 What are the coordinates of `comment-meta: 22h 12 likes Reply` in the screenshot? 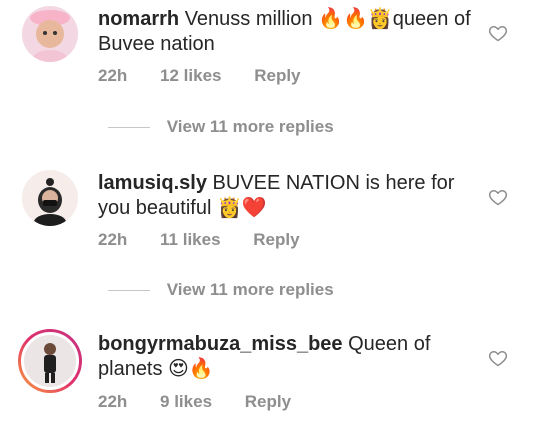 It's located at (213, 76).